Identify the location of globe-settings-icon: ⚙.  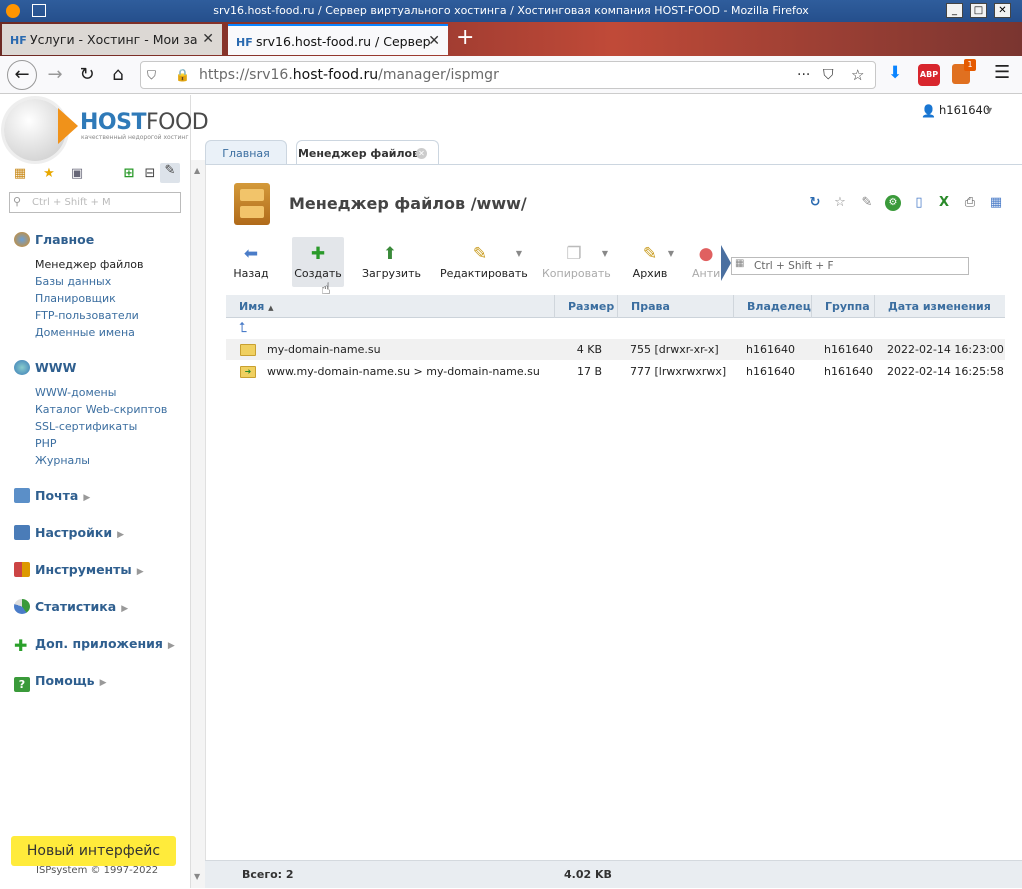
(893, 203).